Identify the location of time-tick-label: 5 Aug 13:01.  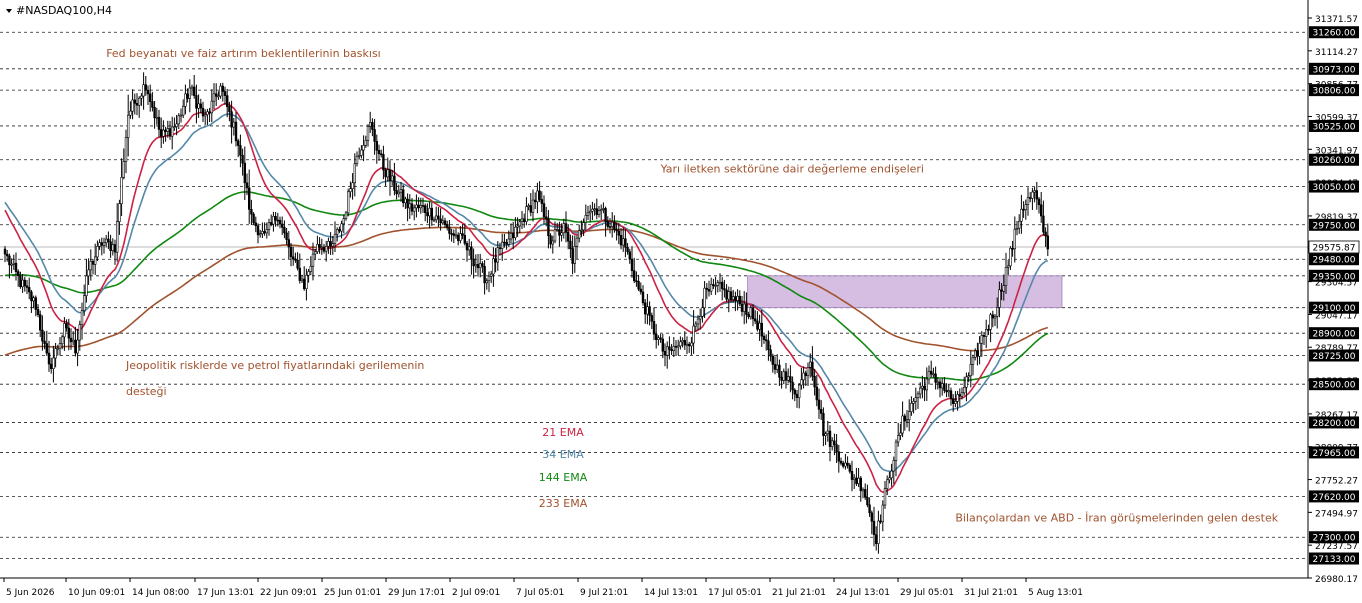
(1055, 593).